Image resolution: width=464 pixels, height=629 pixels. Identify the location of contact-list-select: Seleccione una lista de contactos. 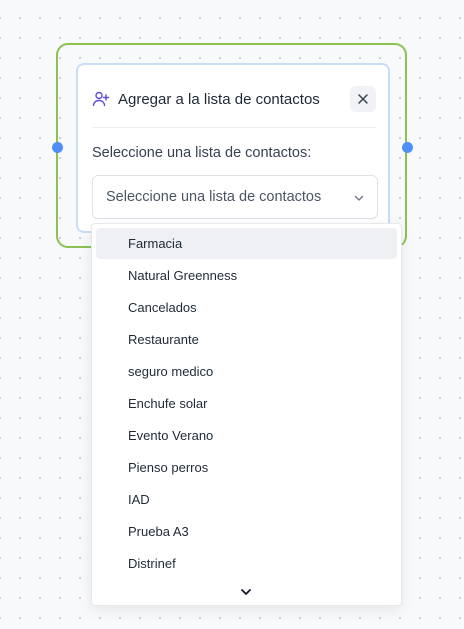
(235, 197).